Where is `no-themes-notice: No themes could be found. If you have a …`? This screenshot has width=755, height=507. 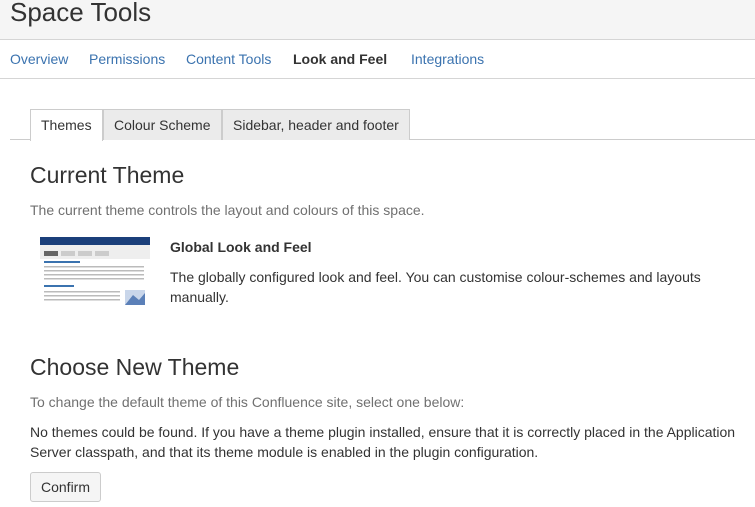
no-themes-notice: No themes could be found. If you have a … is located at coordinates (383, 442).